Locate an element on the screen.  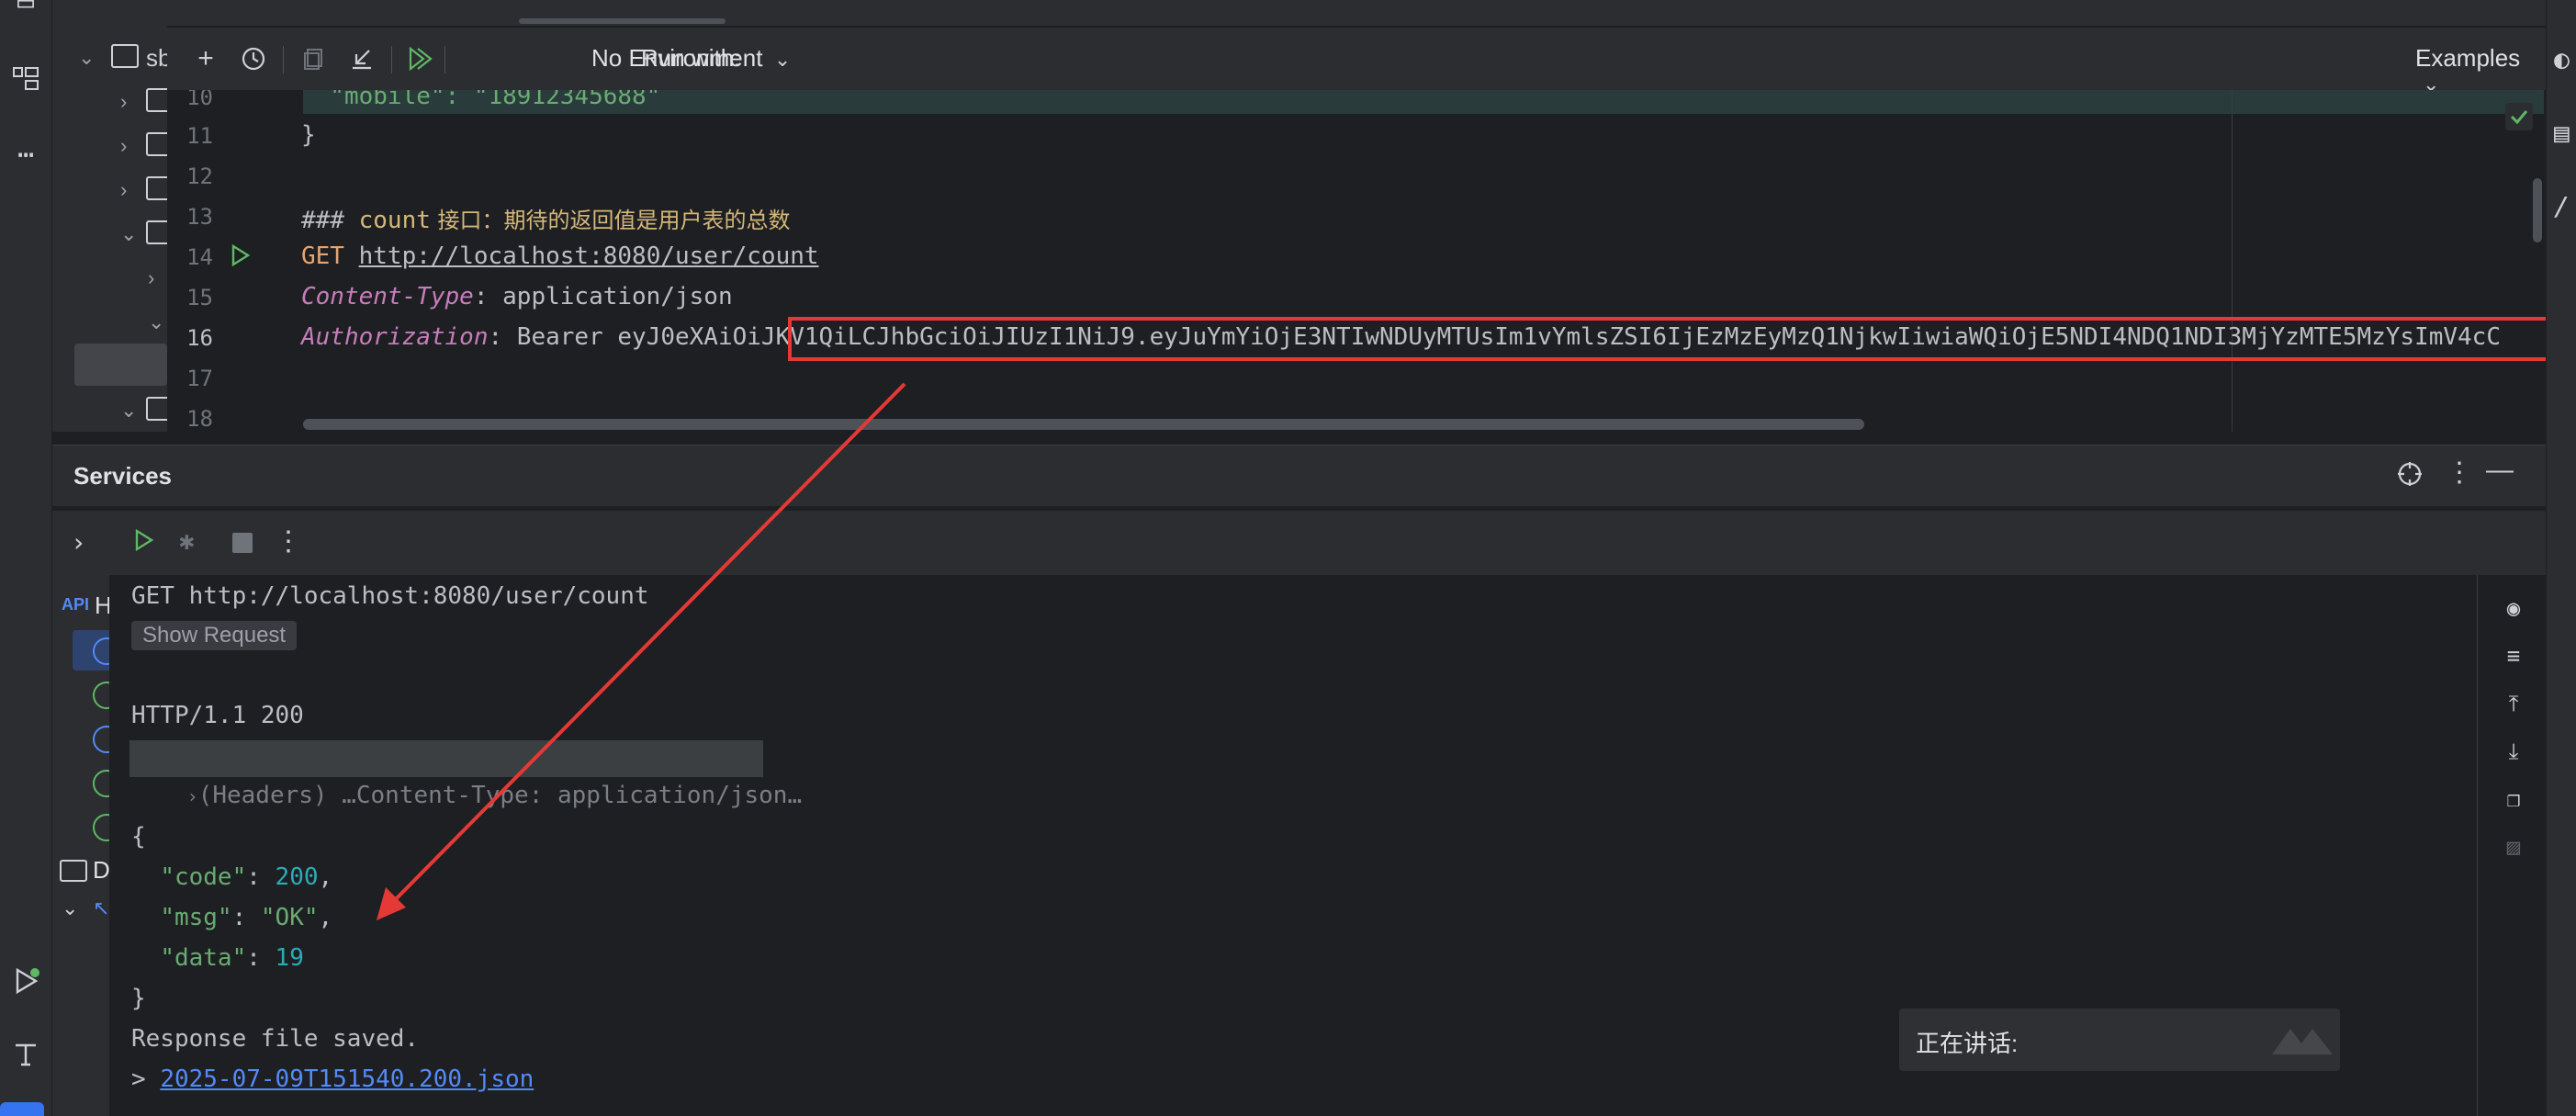
database-icon: ▤ is located at coordinates (2562, 133).